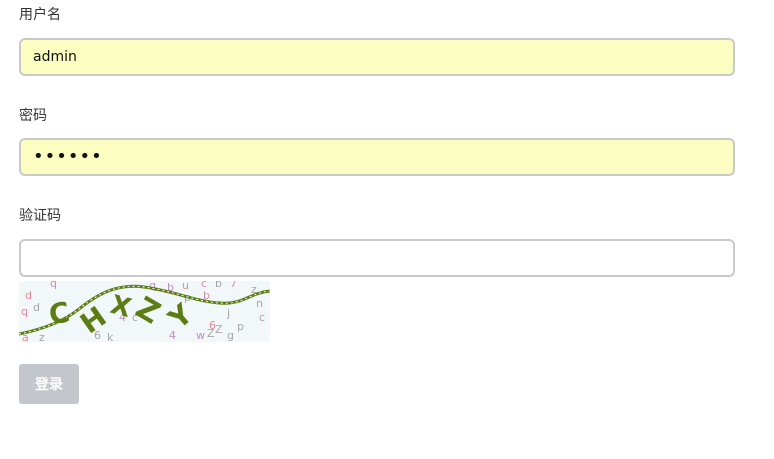 This screenshot has width=774, height=459. Describe the element at coordinates (233, 285) in the screenshot. I see `svg-text: 7` at that location.